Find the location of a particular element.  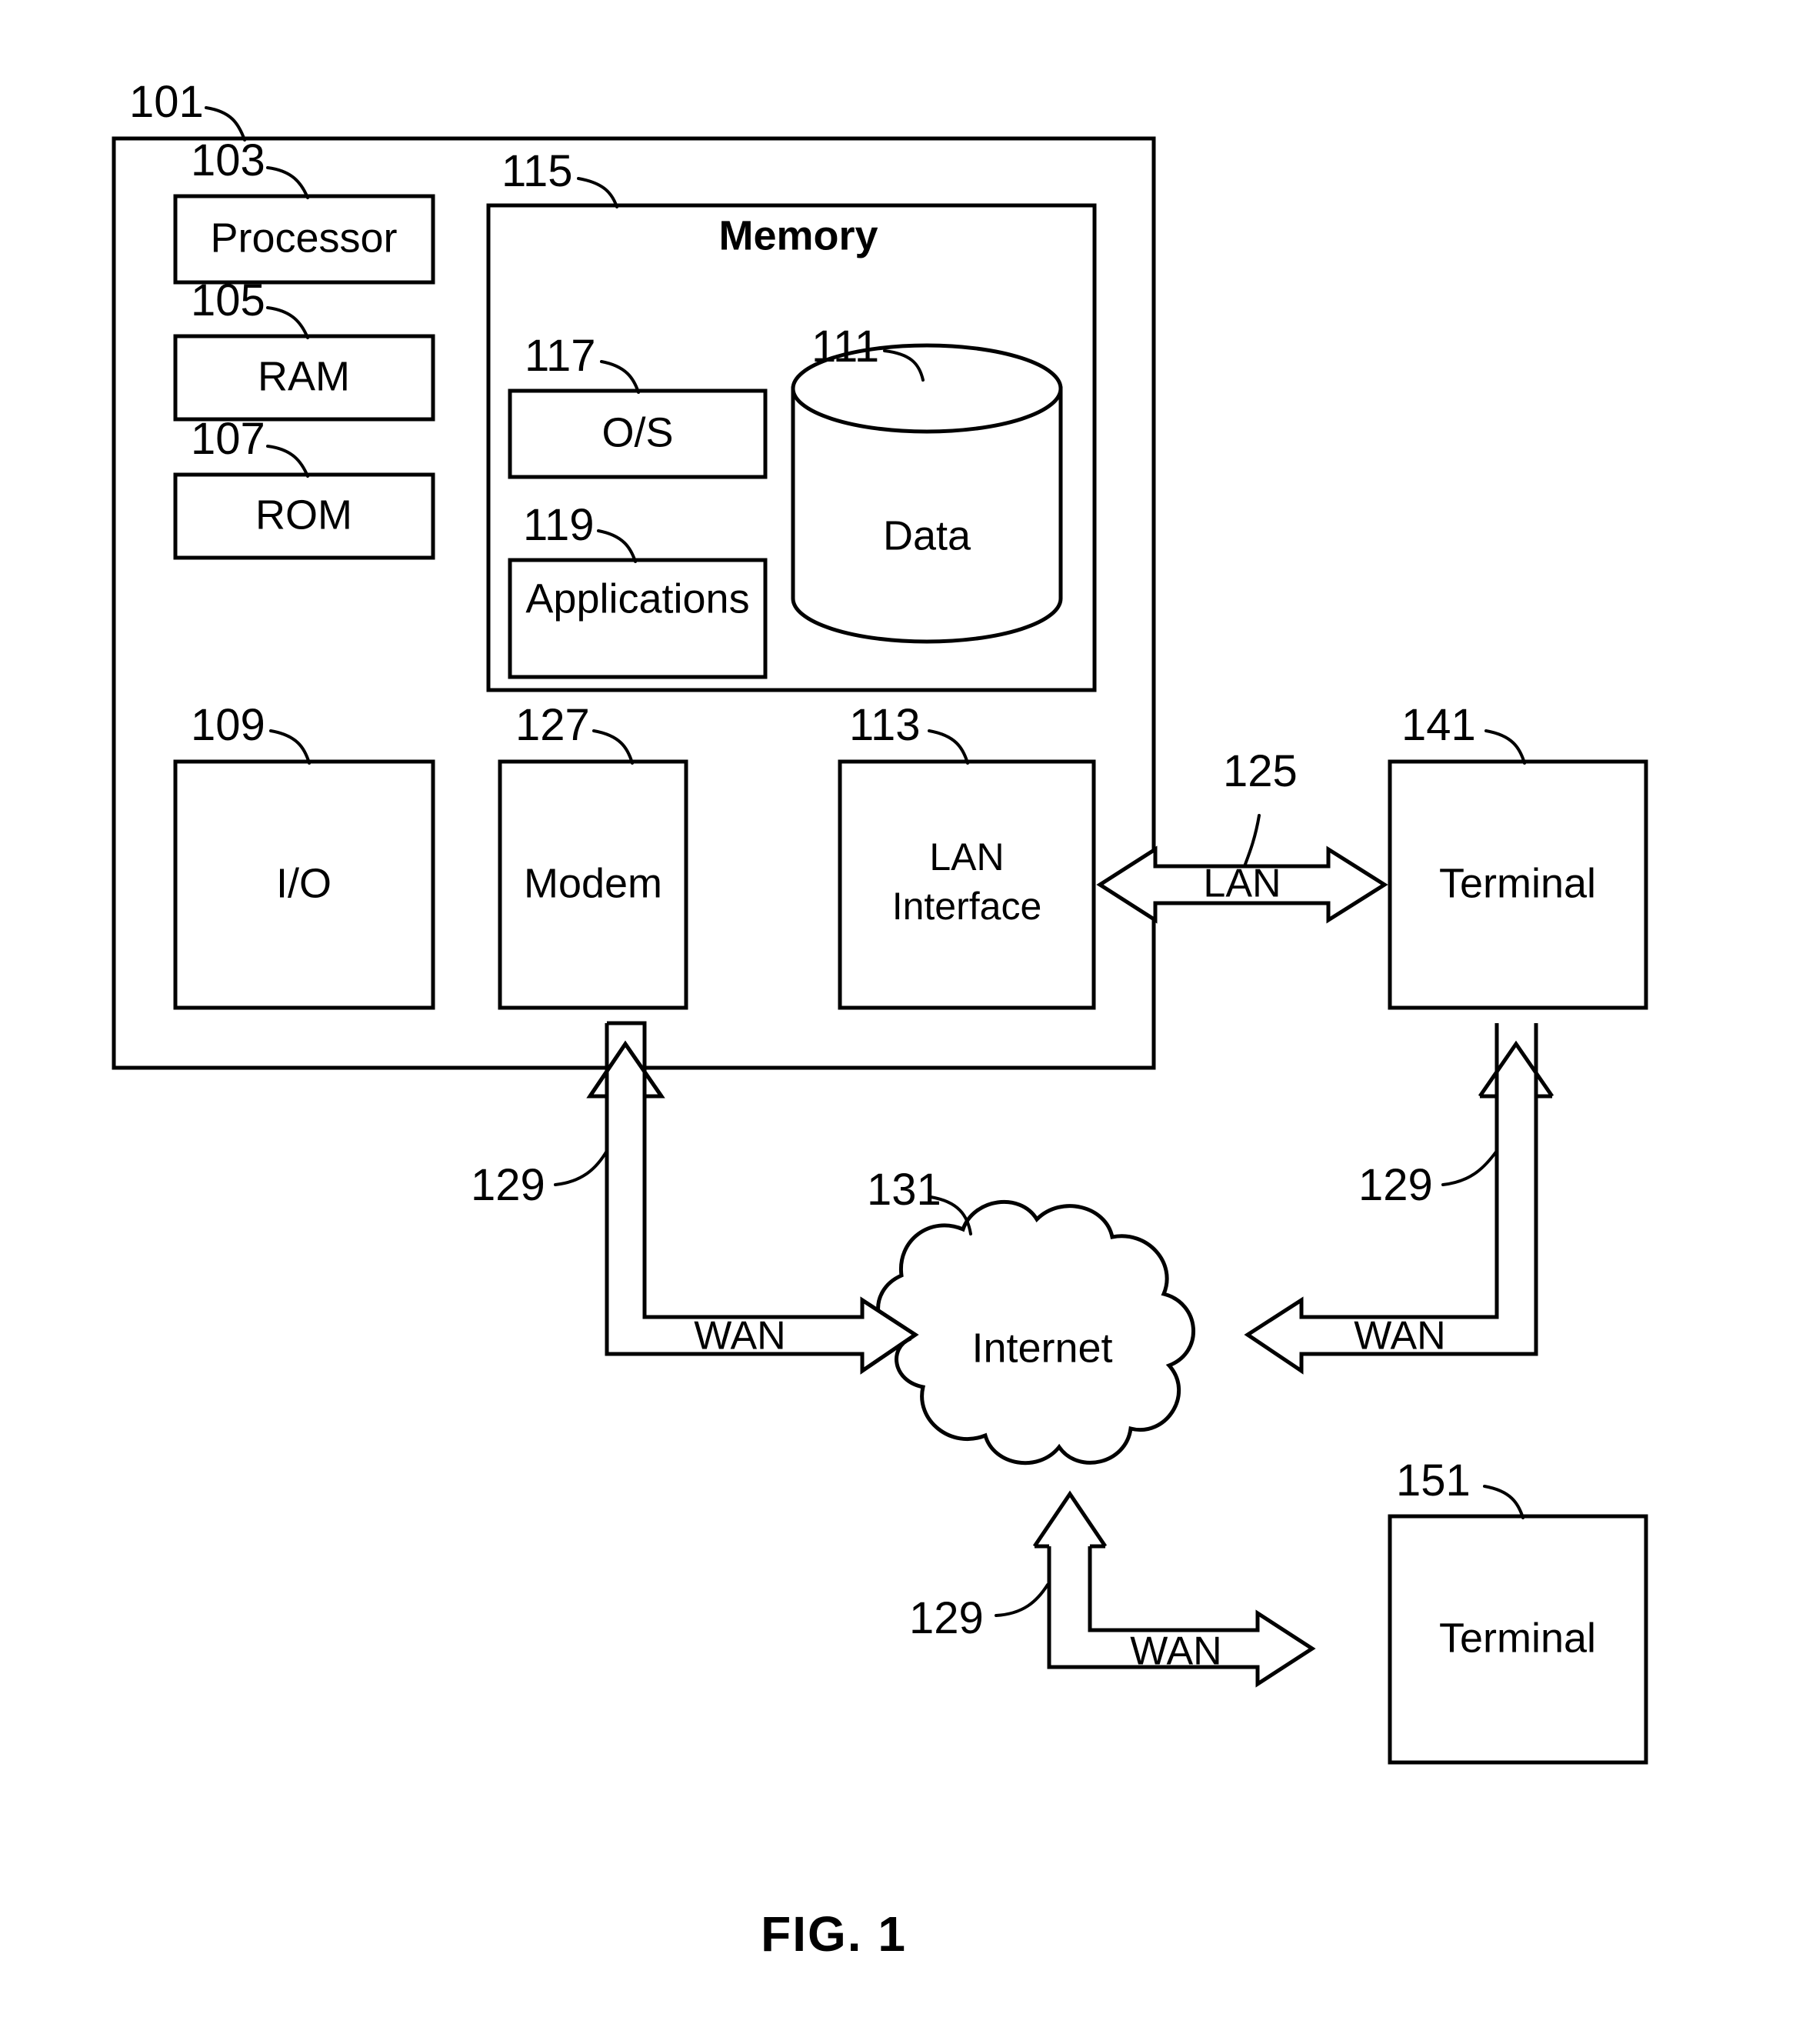

ref-number-109: 109 is located at coordinates (228, 725).